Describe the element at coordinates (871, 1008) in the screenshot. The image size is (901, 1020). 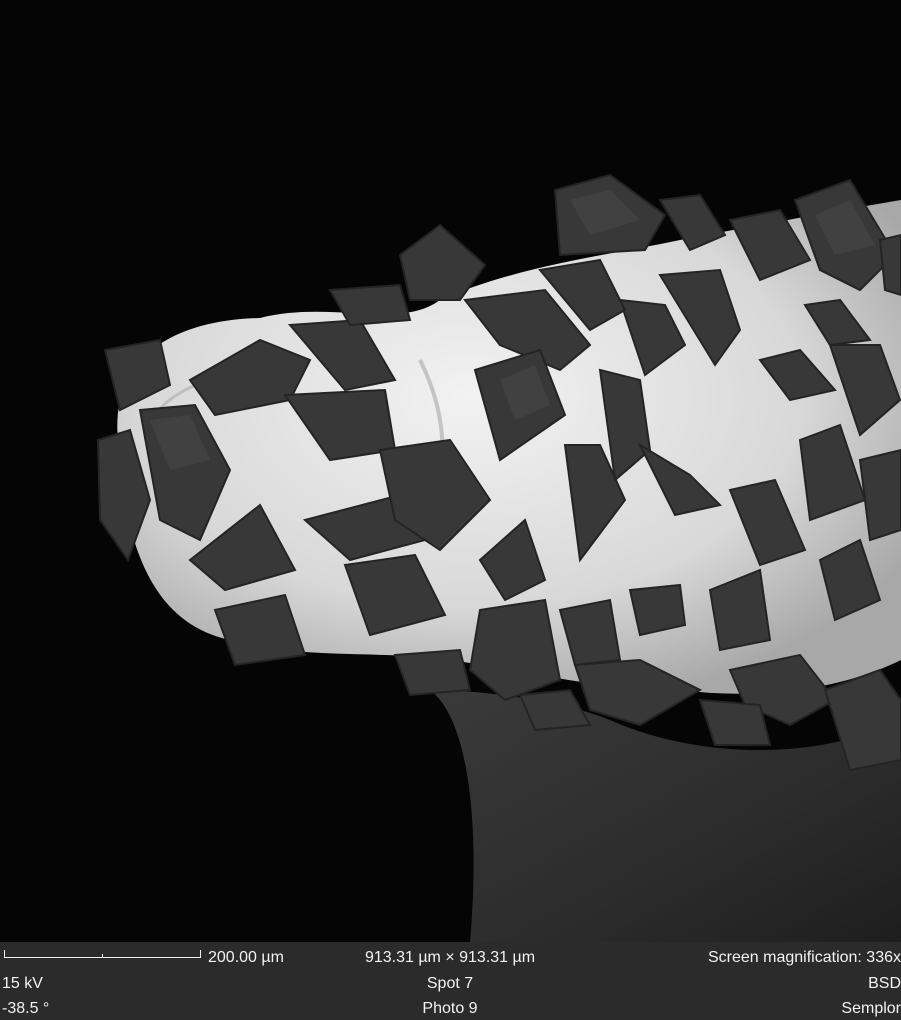
I see `instrument-brand: Semplor` at that location.